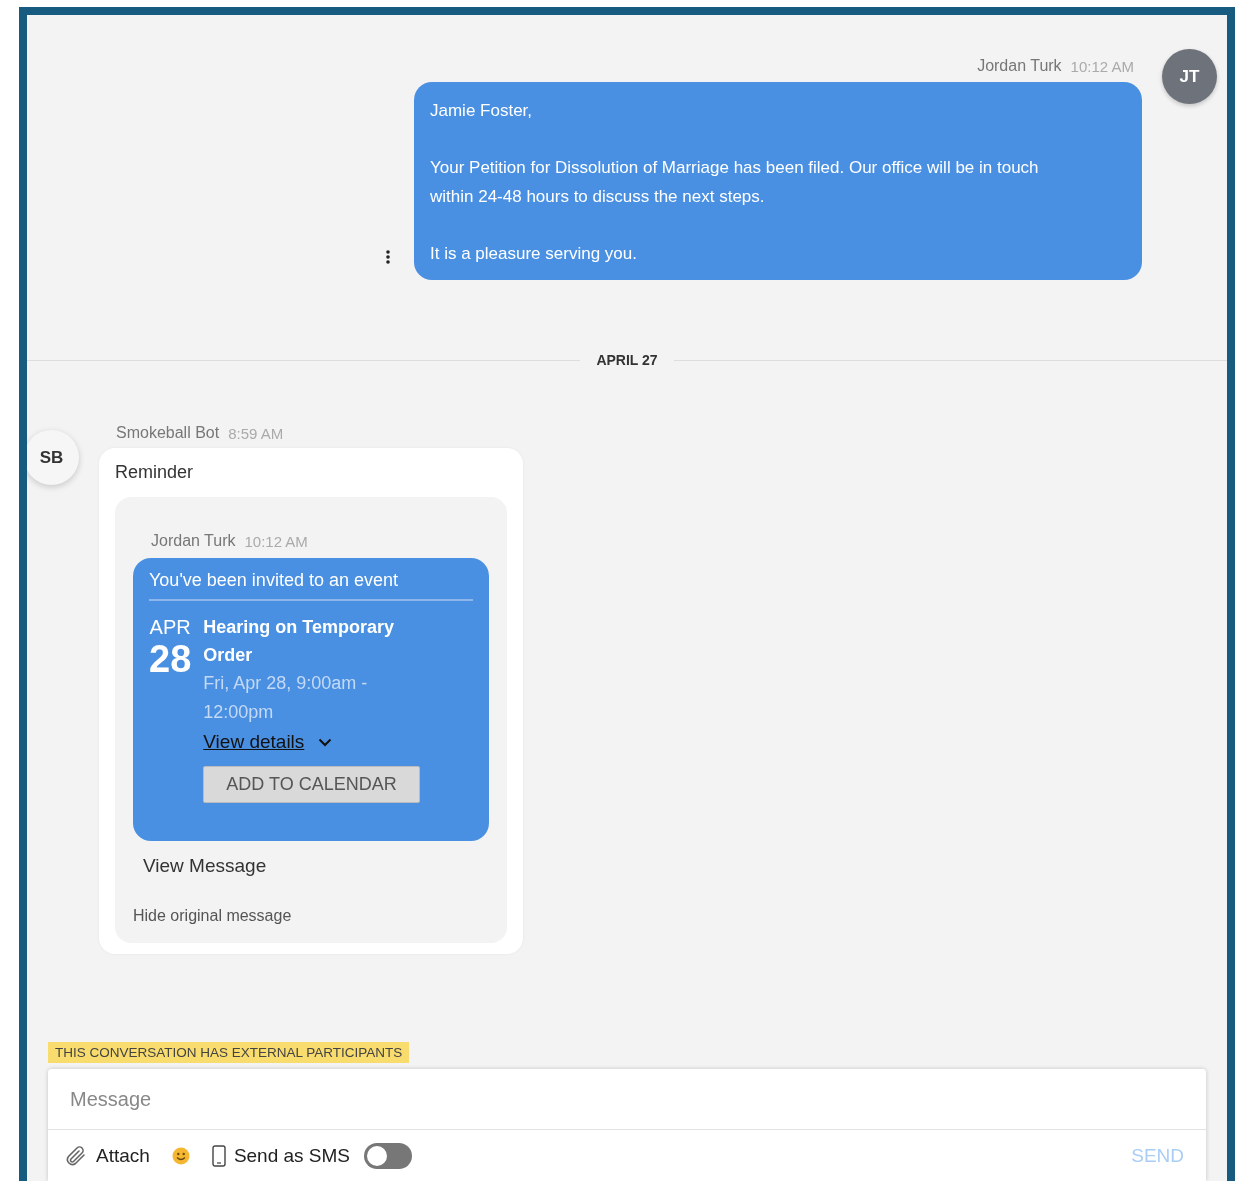  What do you see at coordinates (735, 182) in the screenshot?
I see `message-text: Your Petition for Dissolution of Marriage has been filed. Our office will be in touch within 24-48 hours to discuss the next steps.` at bounding box center [735, 182].